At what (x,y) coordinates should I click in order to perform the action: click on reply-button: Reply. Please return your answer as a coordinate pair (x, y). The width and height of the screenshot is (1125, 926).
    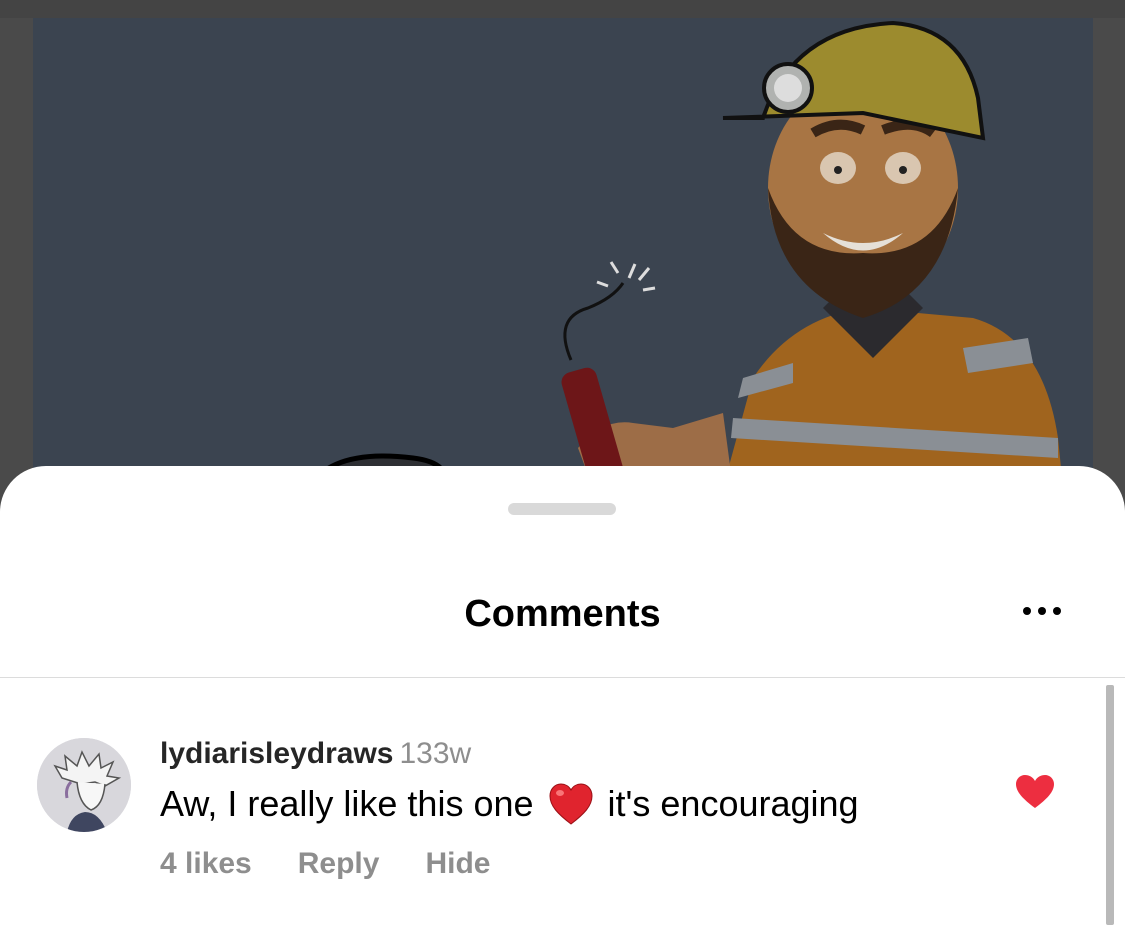
    Looking at the image, I should click on (339, 863).